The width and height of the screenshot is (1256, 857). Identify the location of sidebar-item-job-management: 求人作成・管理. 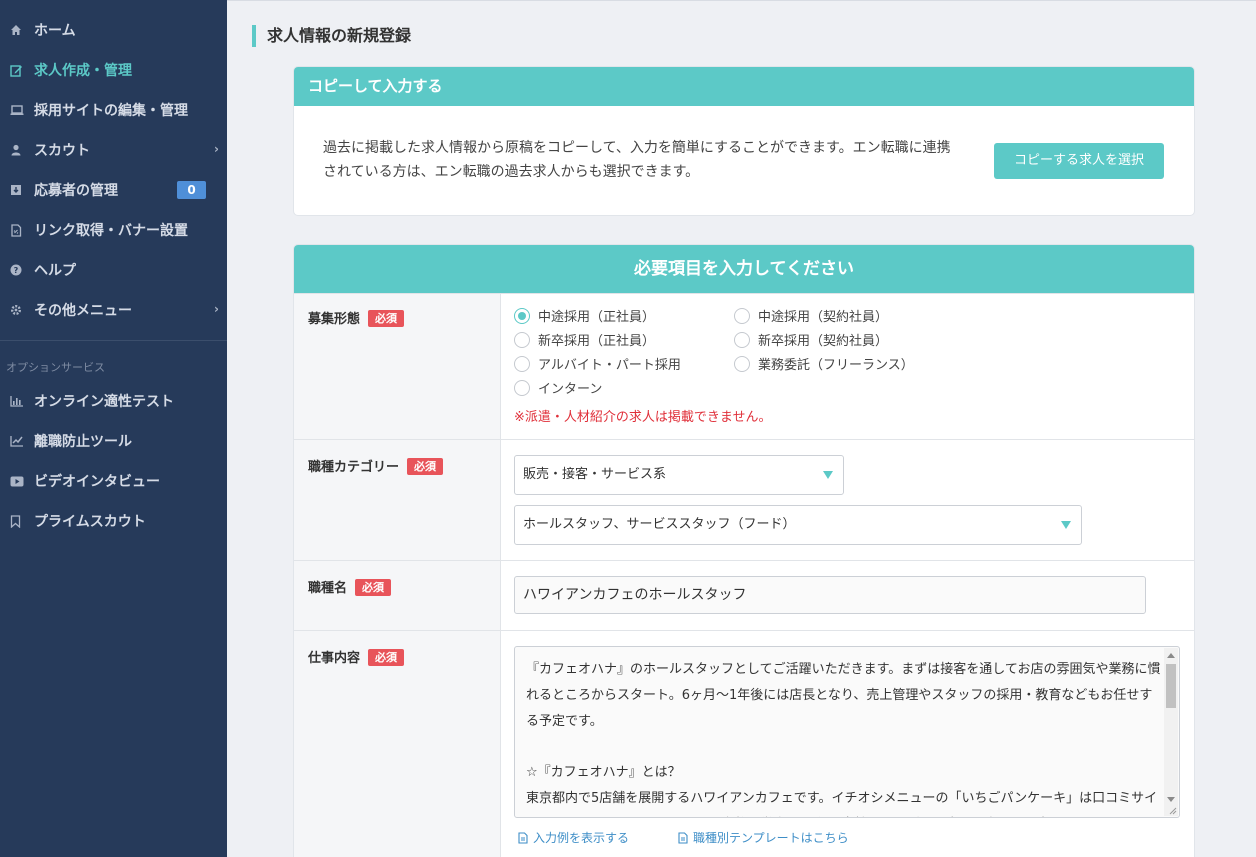
(113, 70).